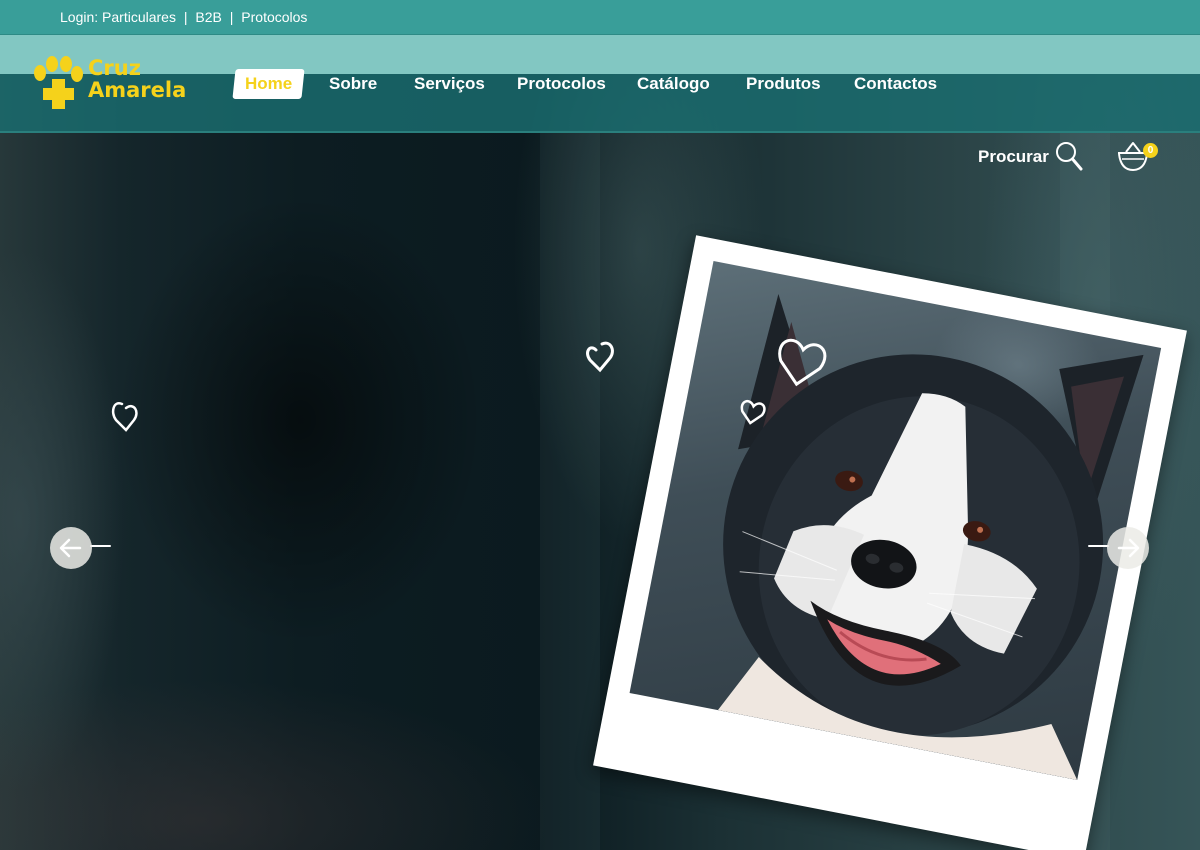 The height and width of the screenshot is (850, 1200). I want to click on arrow-right-icon, so click(1128, 548).